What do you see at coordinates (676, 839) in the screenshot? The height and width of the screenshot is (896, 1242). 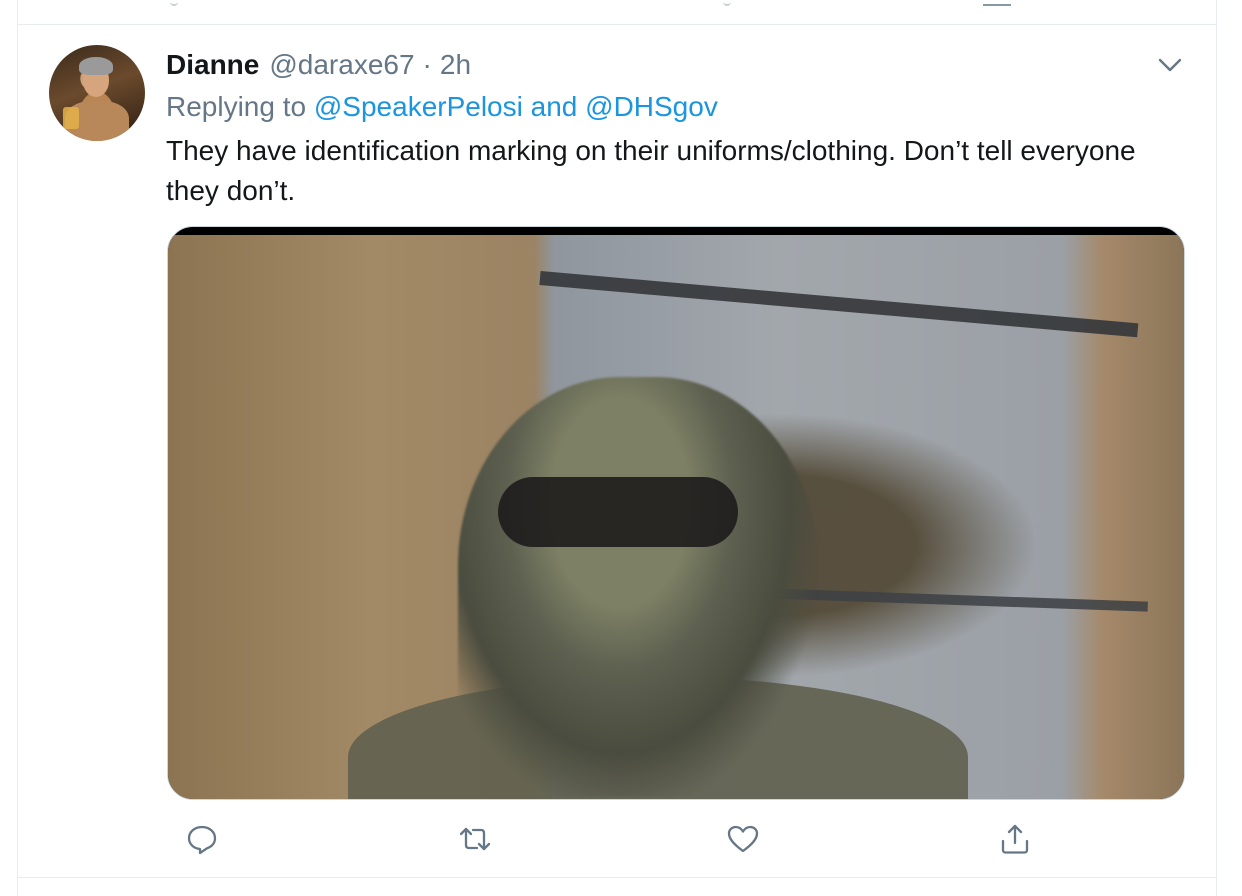 I see `tweet-actions` at bounding box center [676, 839].